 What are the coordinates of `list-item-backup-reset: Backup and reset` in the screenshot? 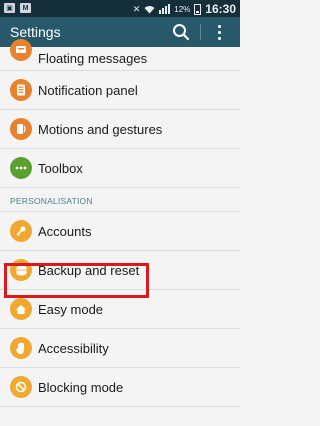 It's located at (120, 270).